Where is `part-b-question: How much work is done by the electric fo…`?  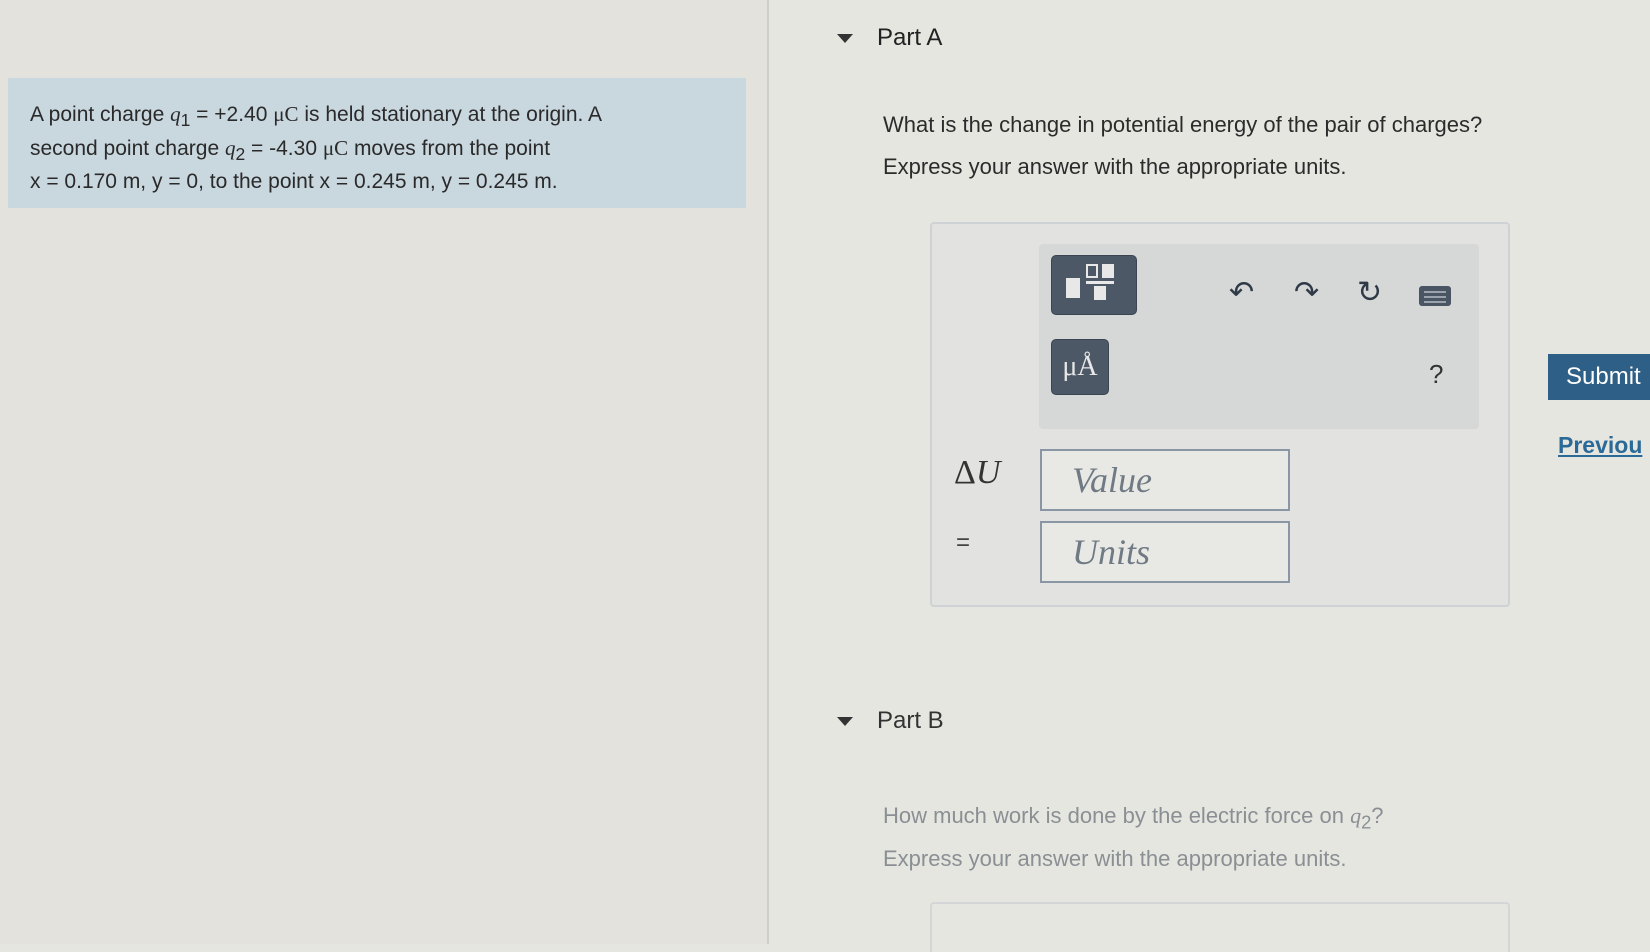 part-b-question: How much work is done by the electric fo… is located at coordinates (1133, 818).